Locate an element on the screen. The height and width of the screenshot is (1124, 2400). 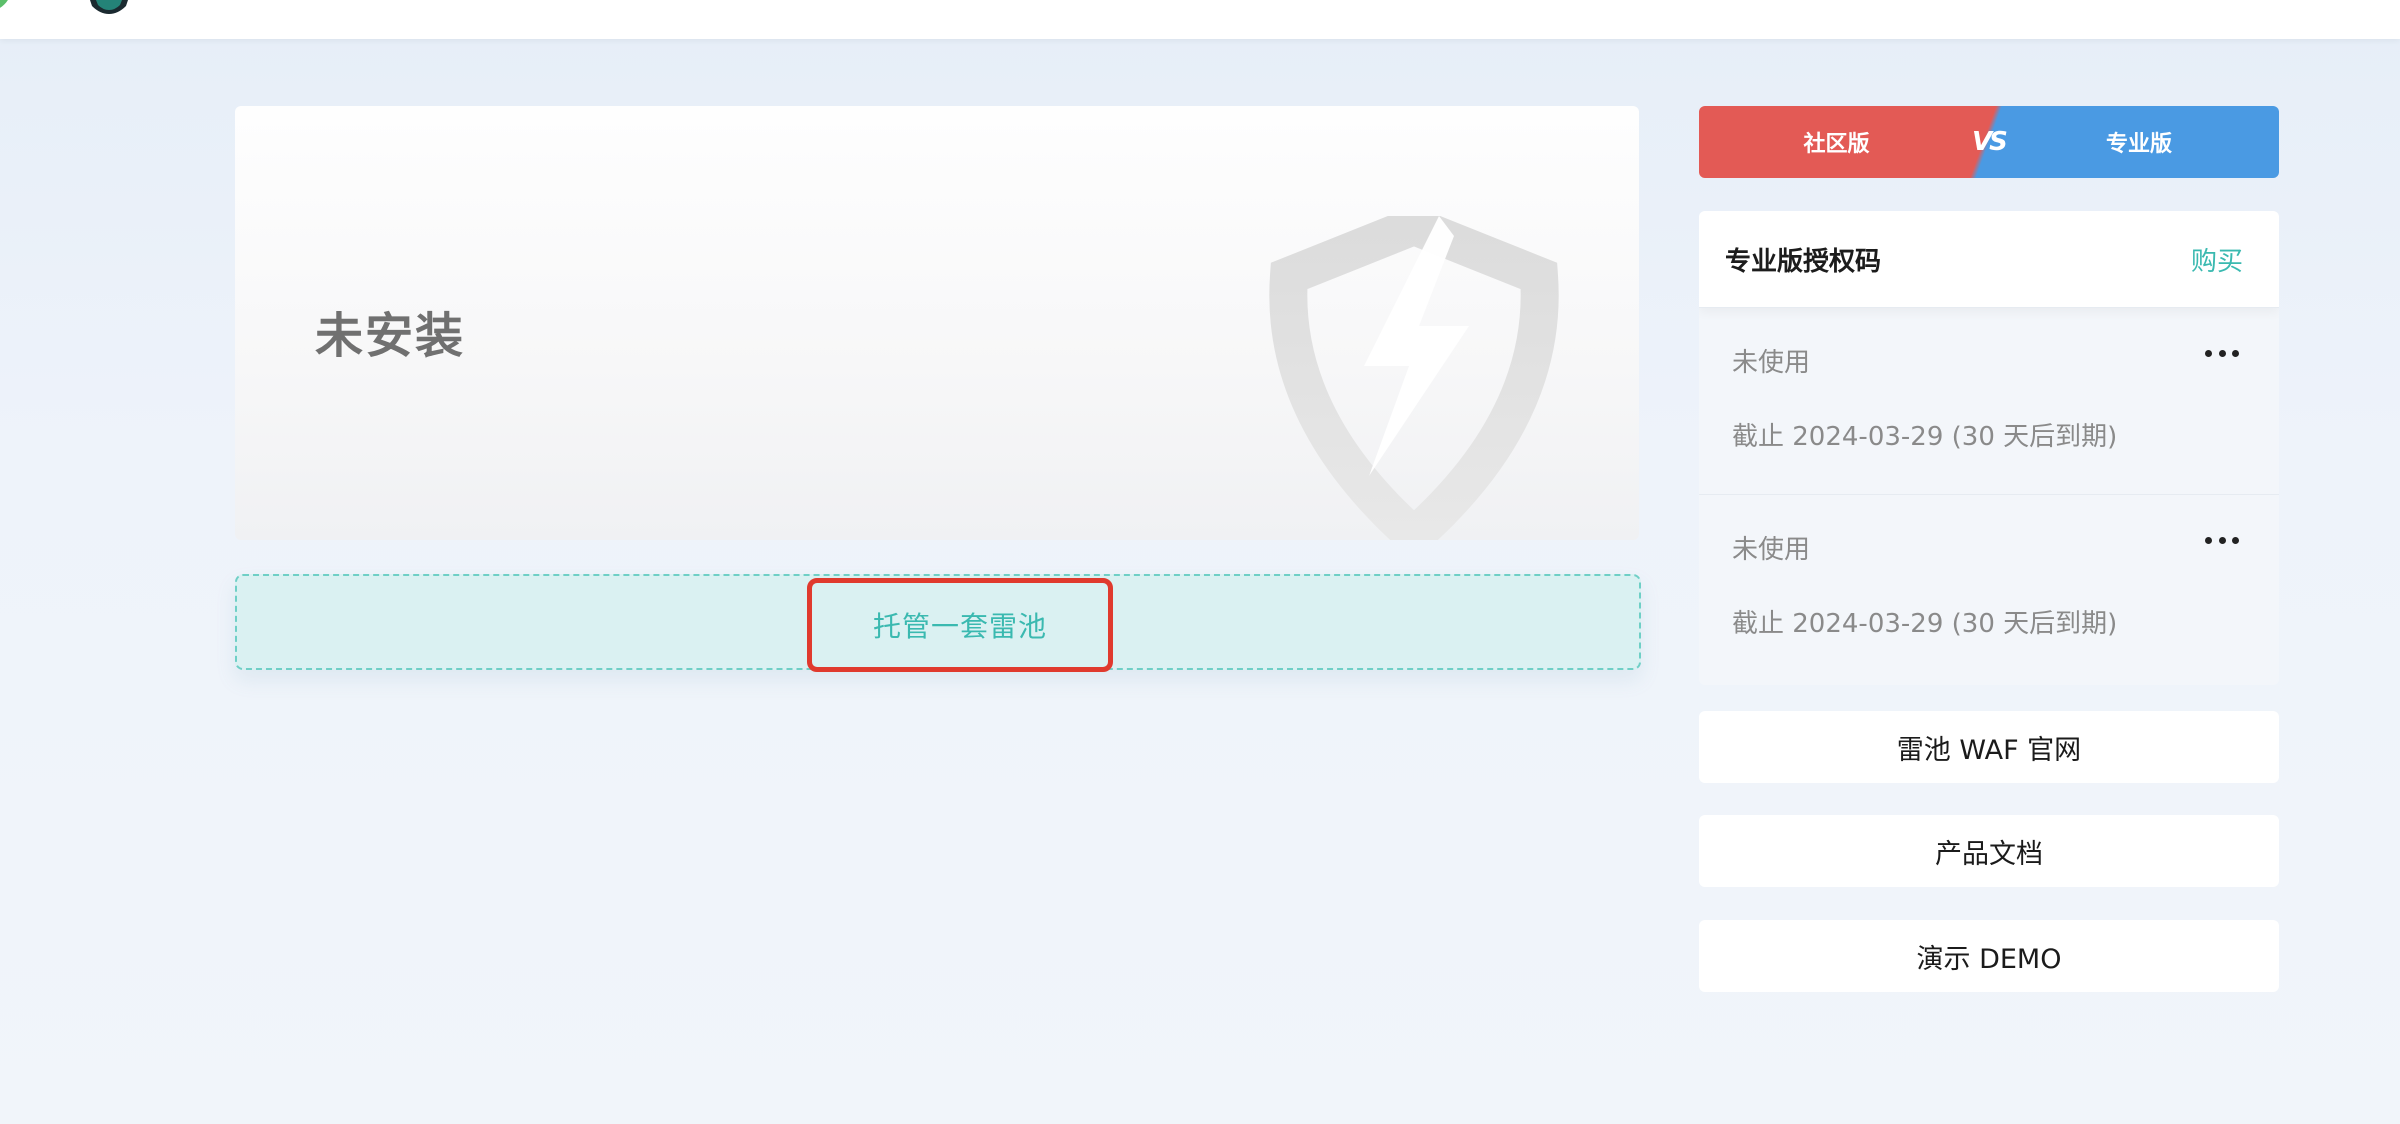
shield-logo-icon is located at coordinates (109, 7).